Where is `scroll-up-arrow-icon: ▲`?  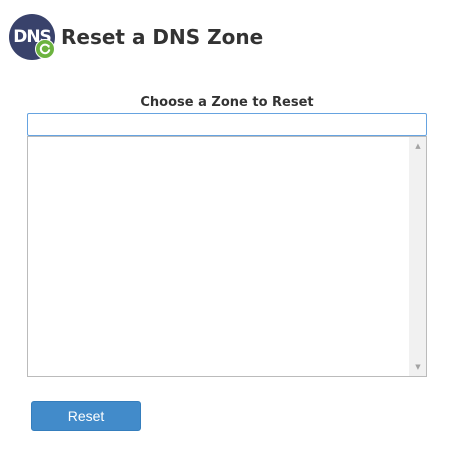 scroll-up-arrow-icon: ▲ is located at coordinates (418, 146).